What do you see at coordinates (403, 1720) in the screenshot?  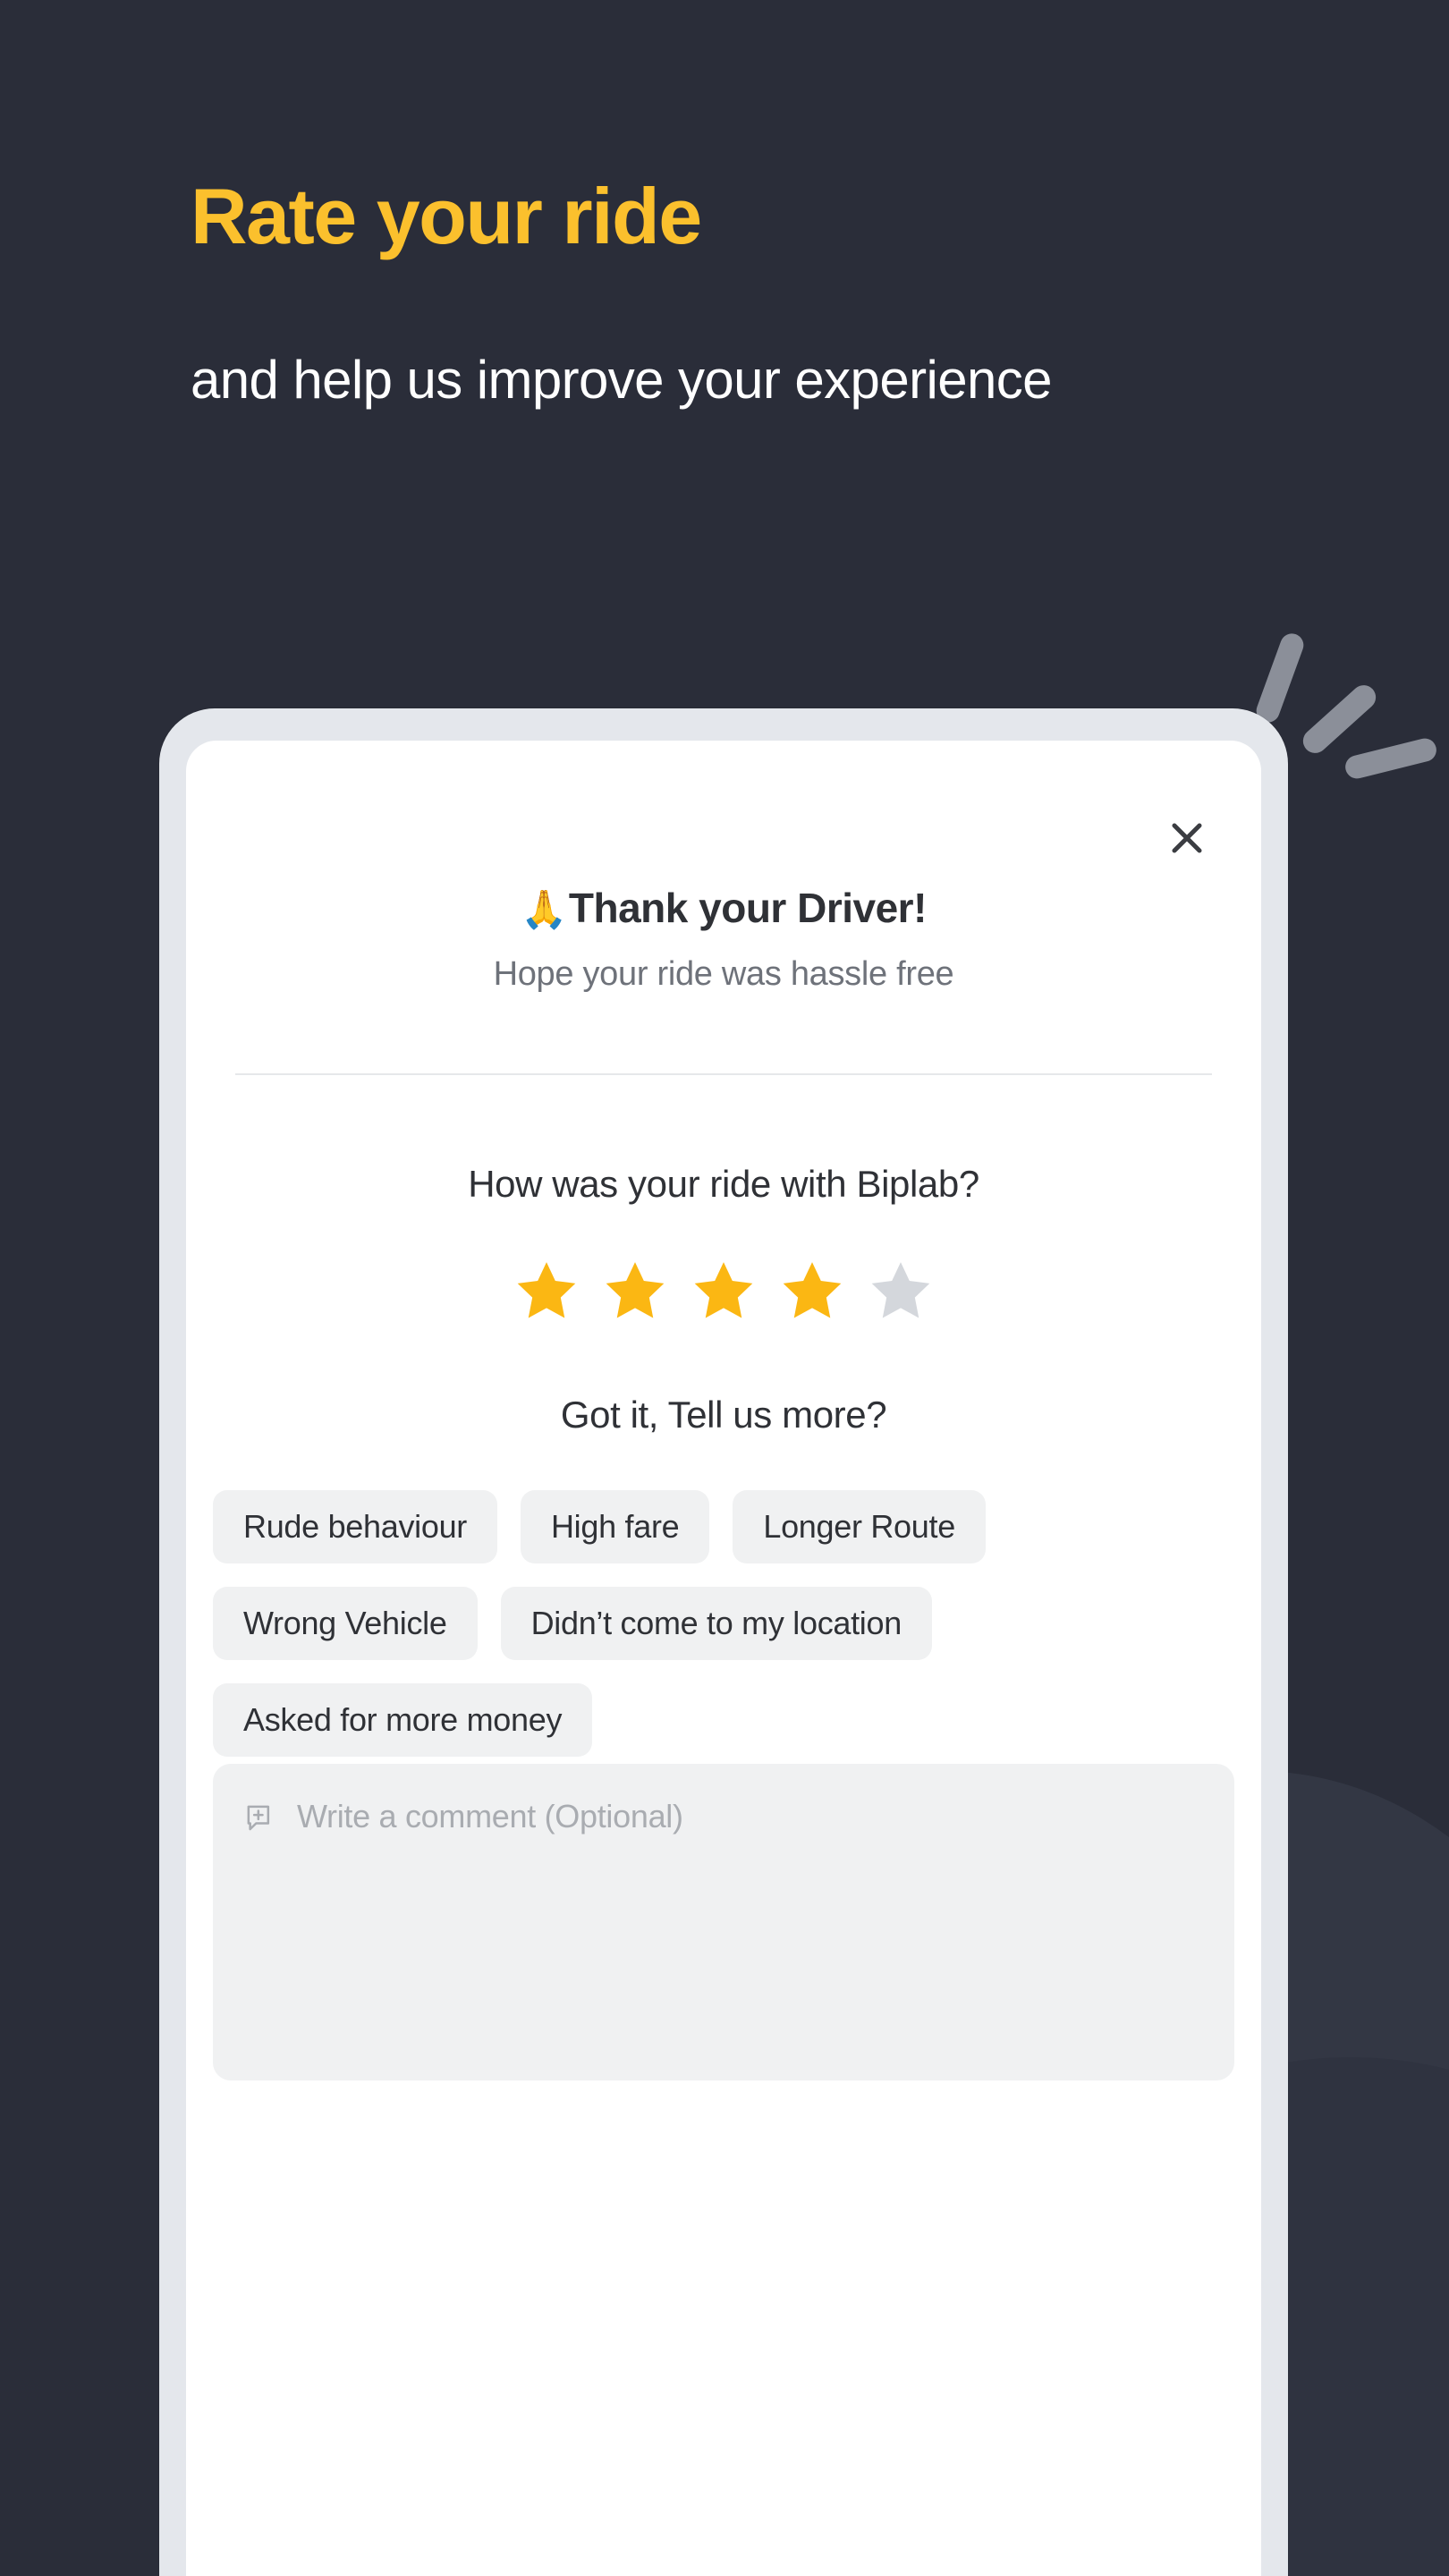 I see `feedback-chip: Asked for more money` at bounding box center [403, 1720].